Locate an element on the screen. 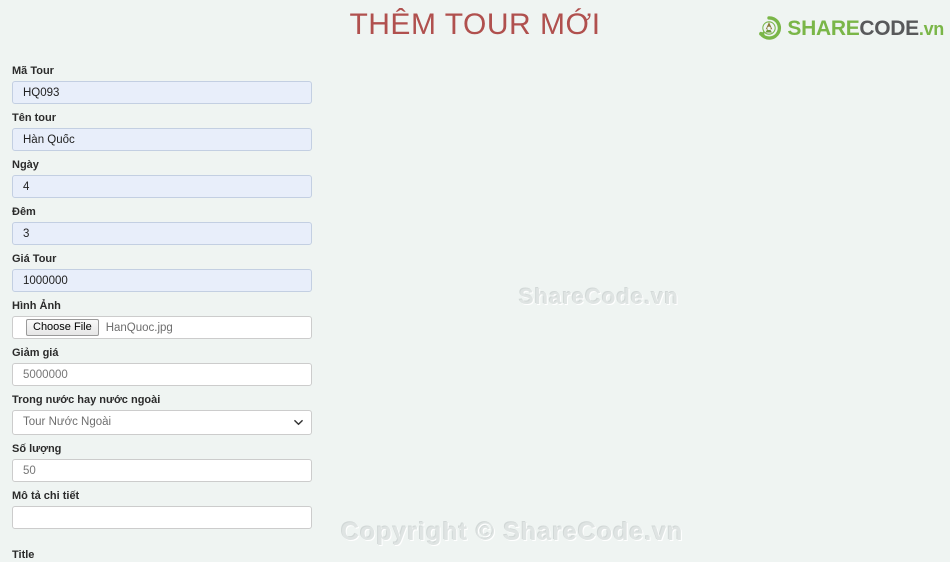 This screenshot has height=562, width=950. choose-file-button: Choose File is located at coordinates (62, 327).